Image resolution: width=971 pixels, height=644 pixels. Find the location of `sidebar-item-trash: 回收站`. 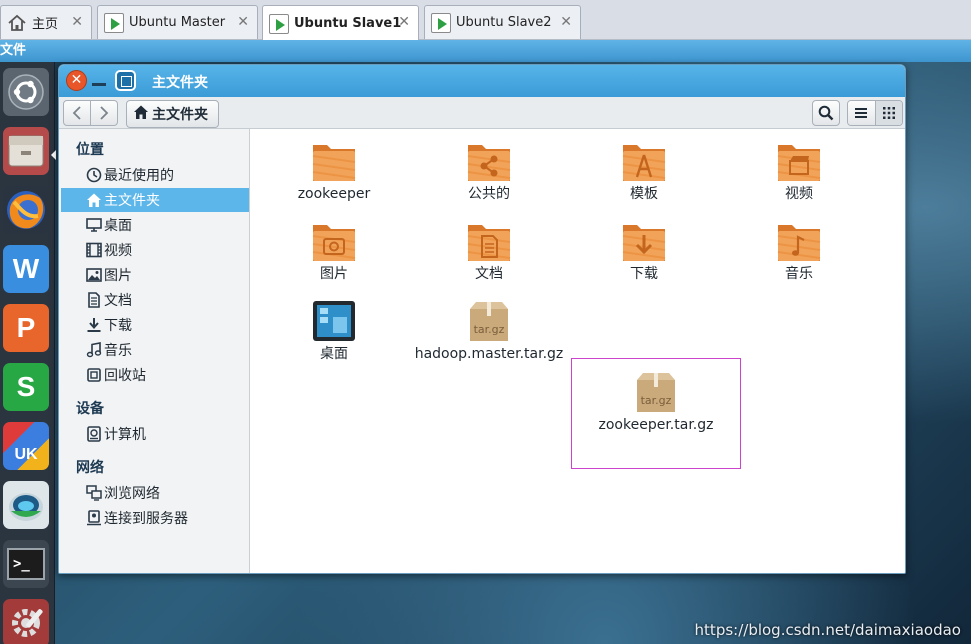

sidebar-item-trash: 回收站 is located at coordinates (155, 375).